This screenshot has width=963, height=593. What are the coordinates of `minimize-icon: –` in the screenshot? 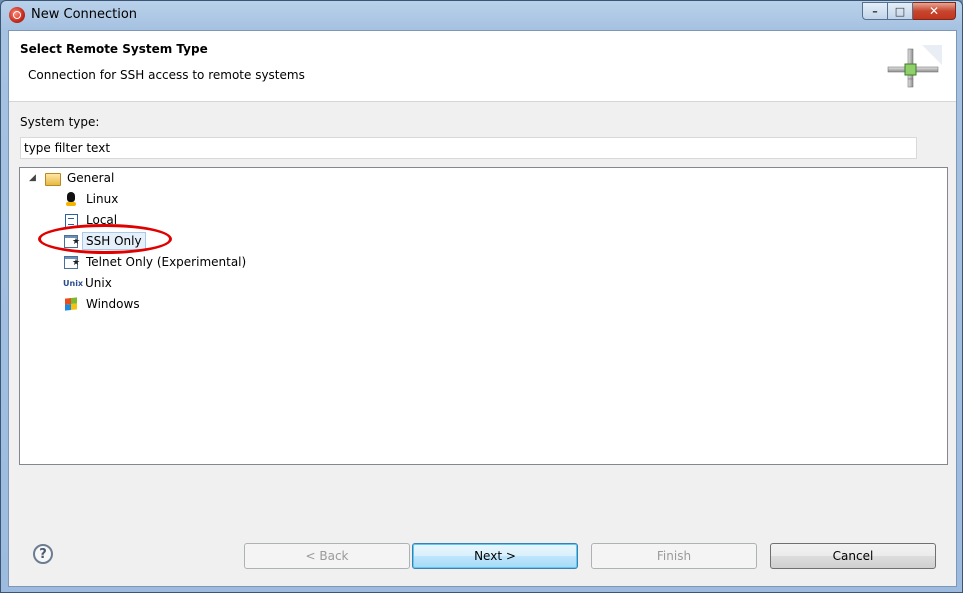 It's located at (875, 11).